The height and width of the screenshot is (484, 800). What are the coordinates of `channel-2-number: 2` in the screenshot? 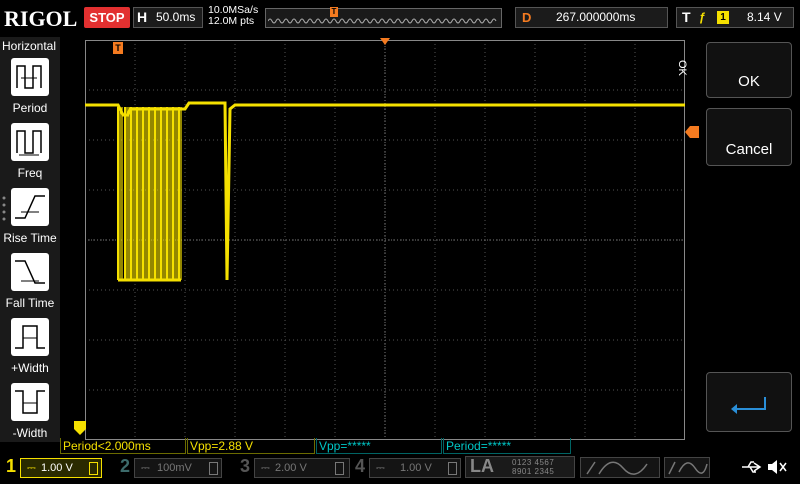 It's located at (125, 466).